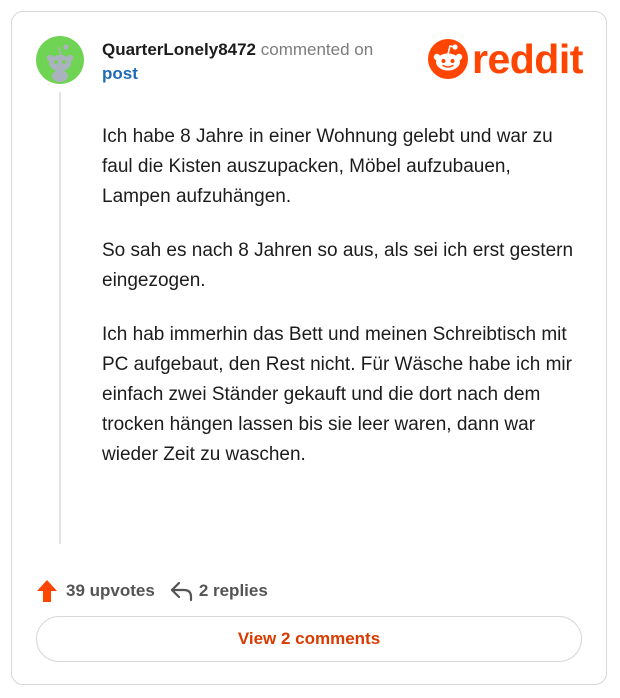 The height and width of the screenshot is (698, 620). I want to click on comment-header: QuarterLonely8472 commented on, so click(237, 50).